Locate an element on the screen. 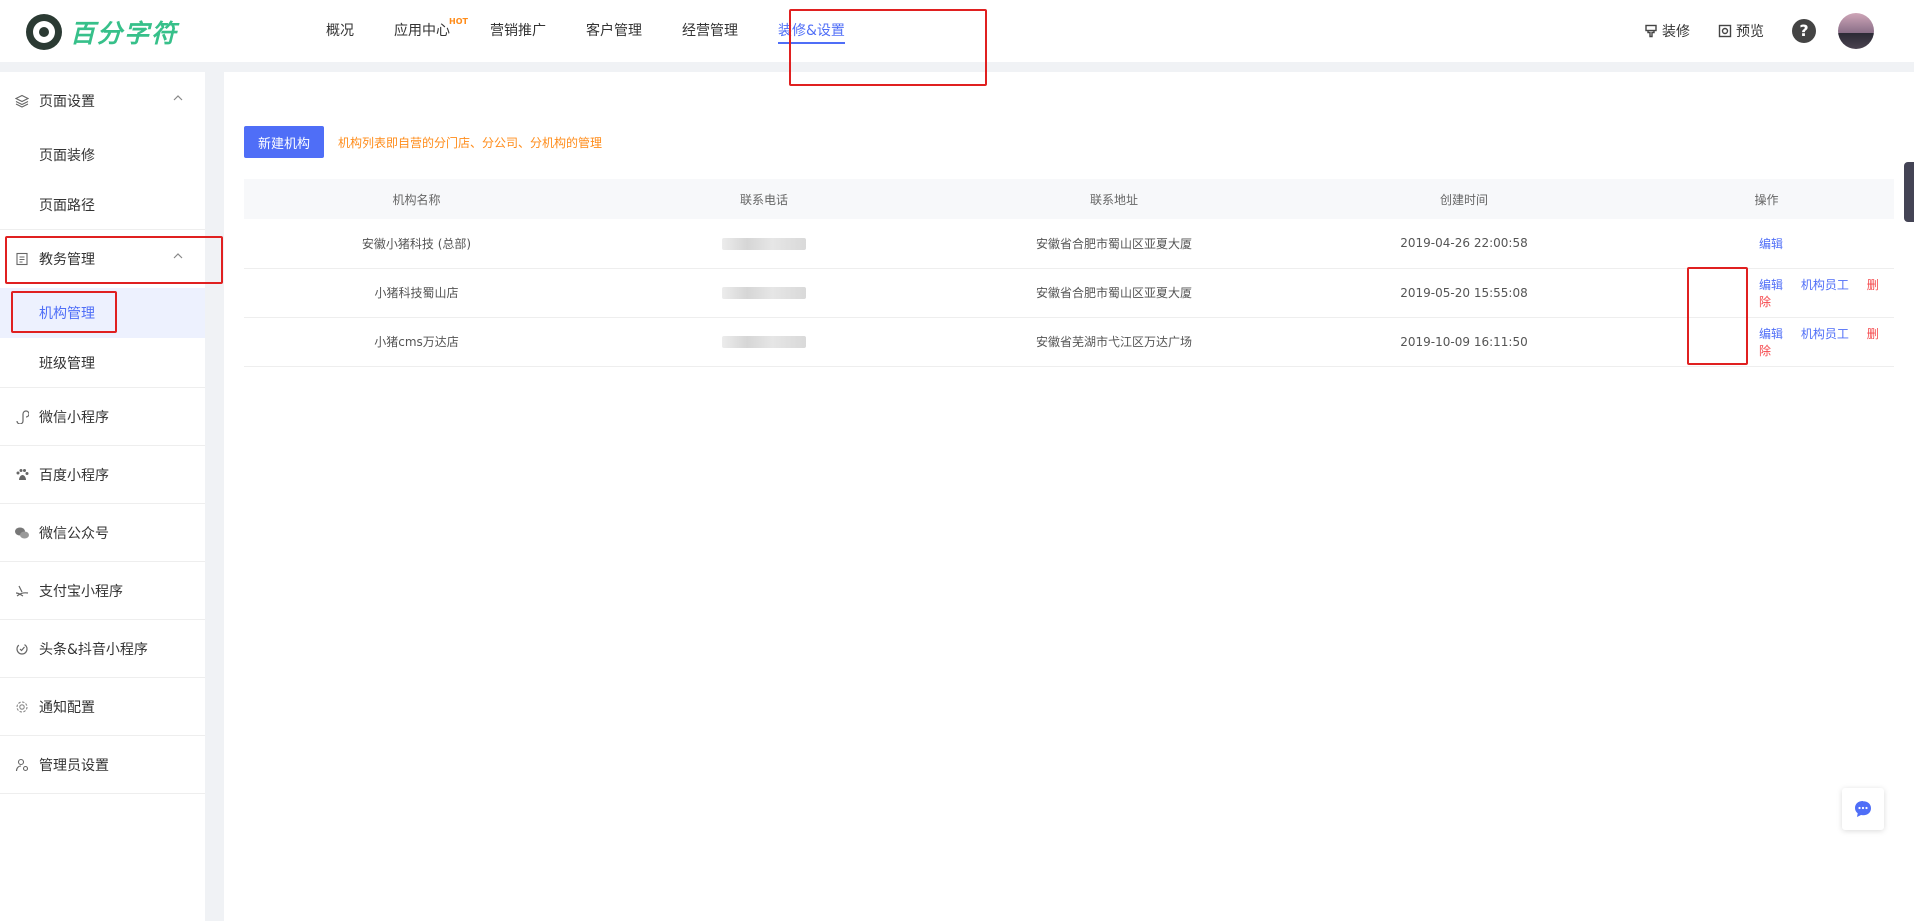 This screenshot has width=1914, height=921. alipay-icon is located at coordinates (22, 591).